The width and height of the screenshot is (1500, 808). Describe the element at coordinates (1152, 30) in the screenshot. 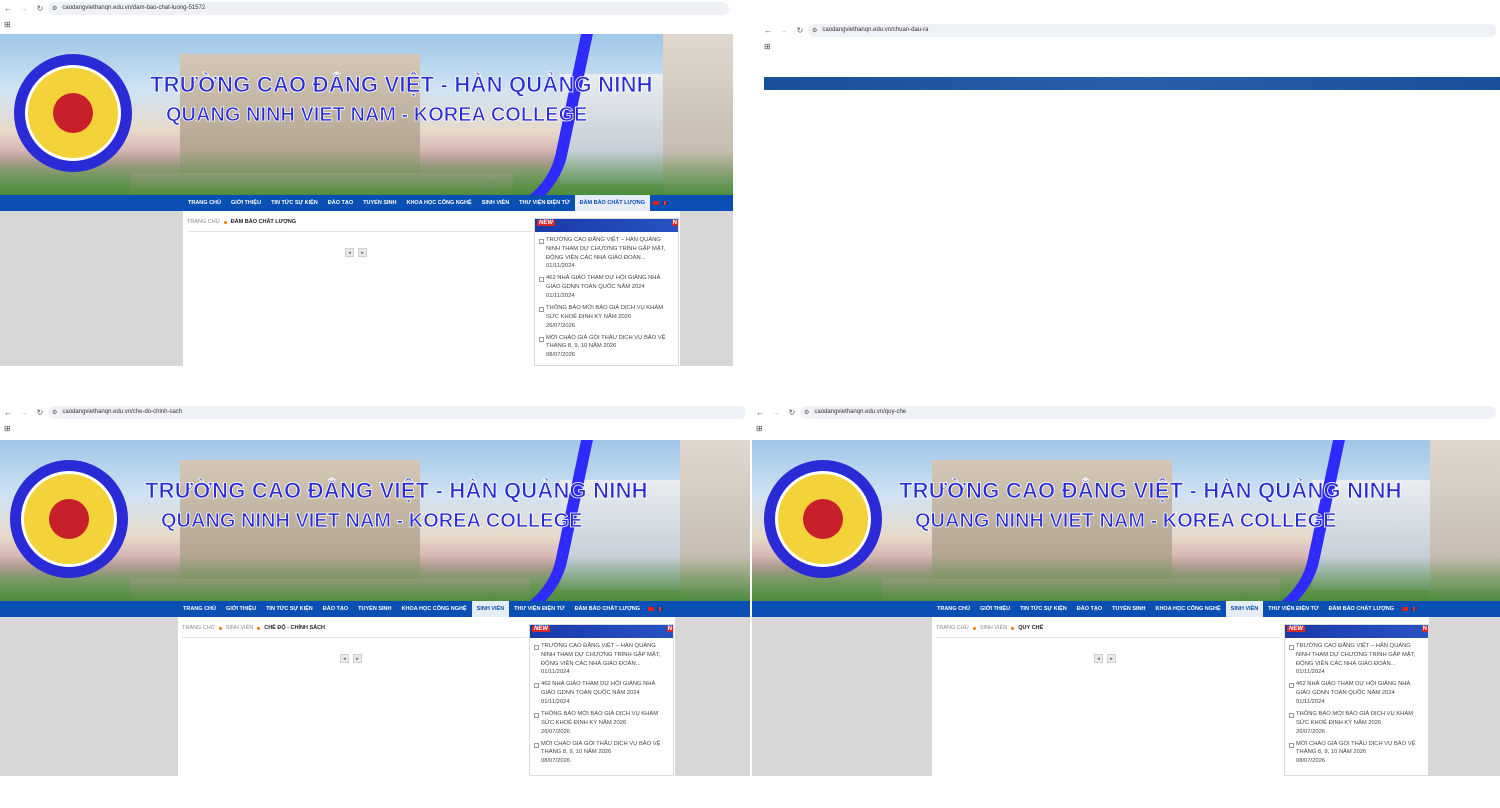

I see `url-field: ⚙ caodangviethanqn.edu.vn/chuan-dau-ra` at that location.